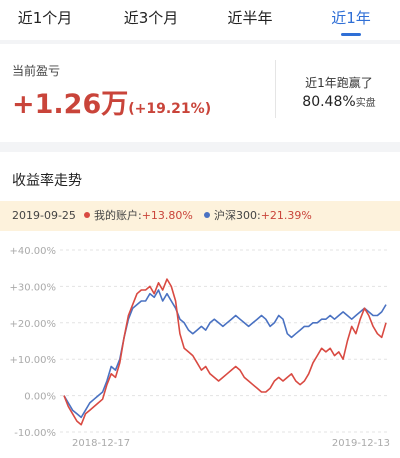  What do you see at coordinates (200, 147) in the screenshot?
I see `section-divider` at bounding box center [200, 147].